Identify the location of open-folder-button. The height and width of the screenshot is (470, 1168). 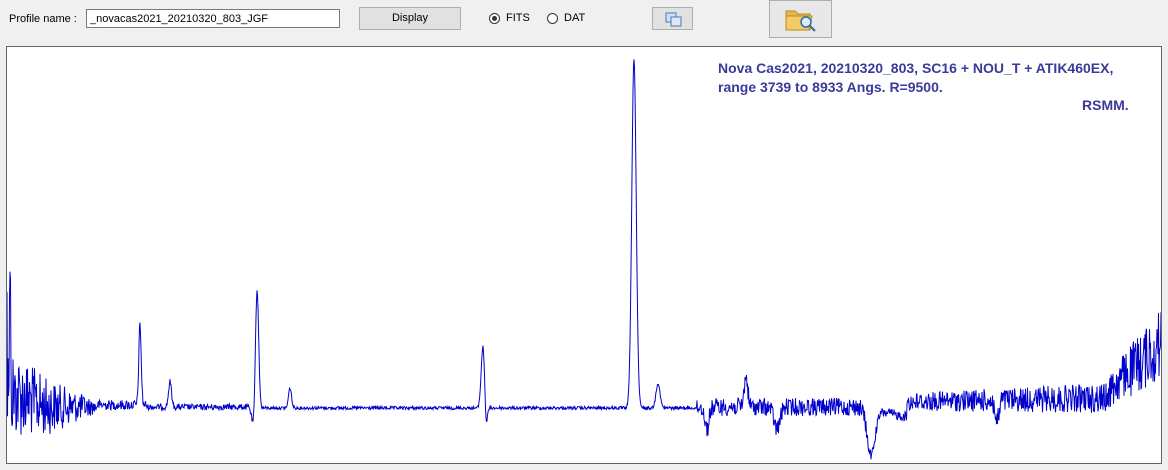
(800, 19).